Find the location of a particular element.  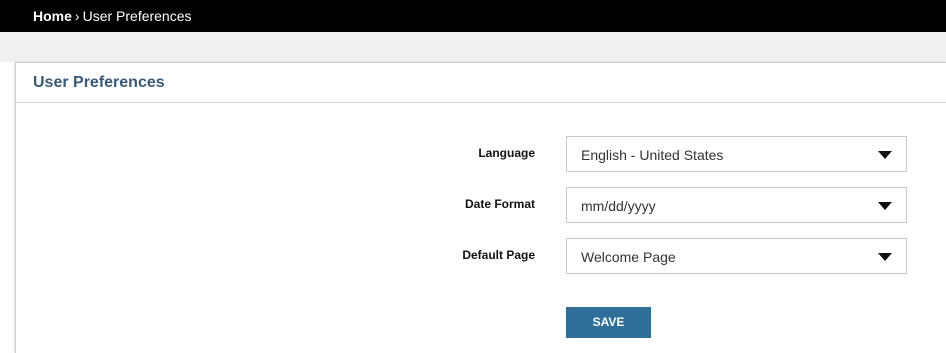

breadcrumb: Home › User Preferences is located at coordinates (112, 16).